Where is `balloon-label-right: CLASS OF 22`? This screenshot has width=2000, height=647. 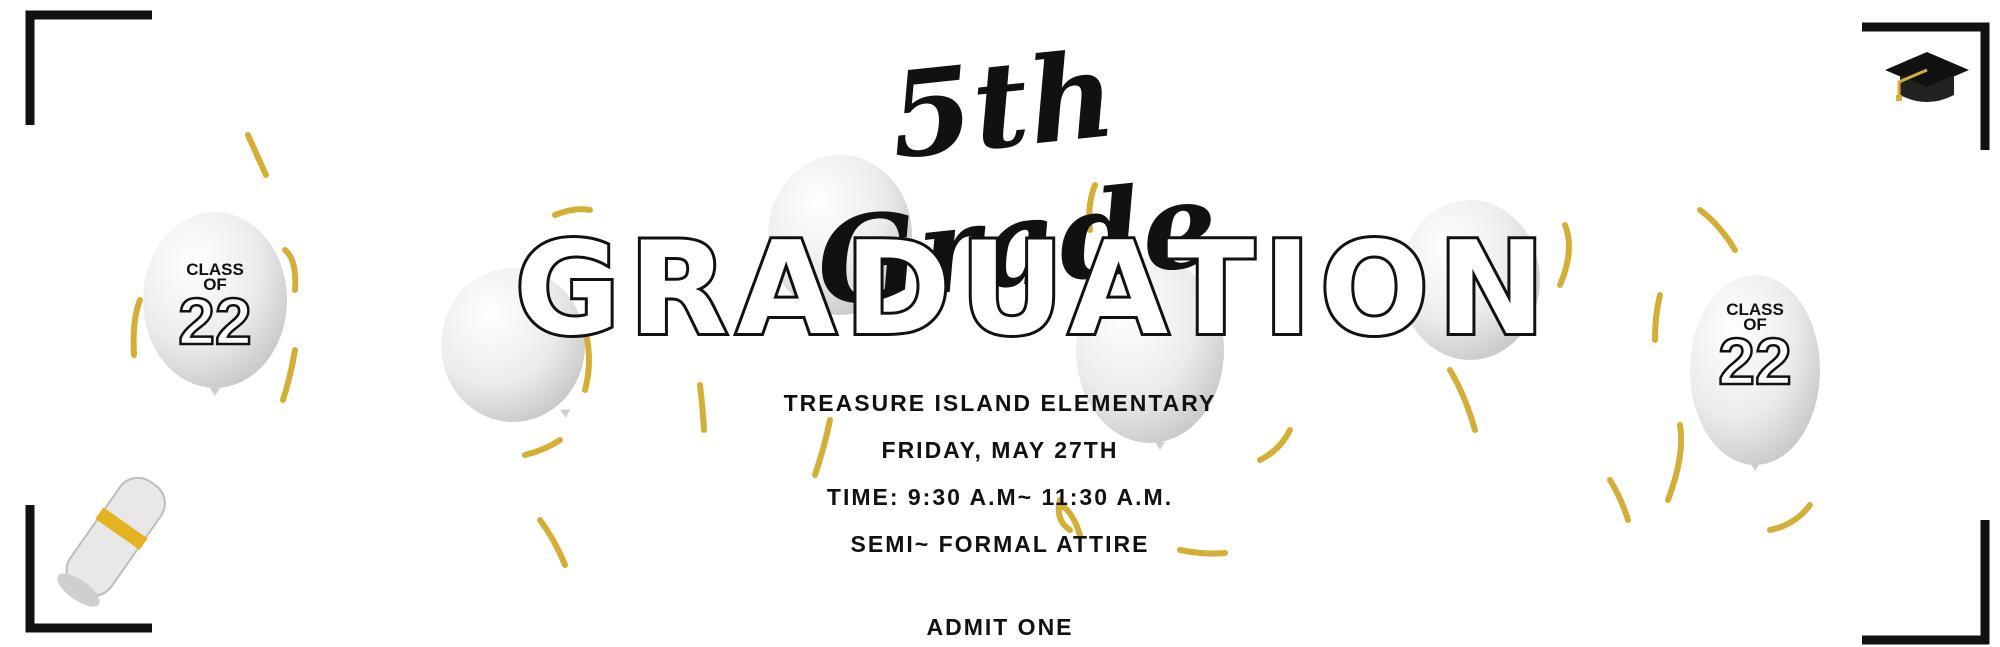 balloon-label-right: CLASS OF 22 is located at coordinates (1755, 349).